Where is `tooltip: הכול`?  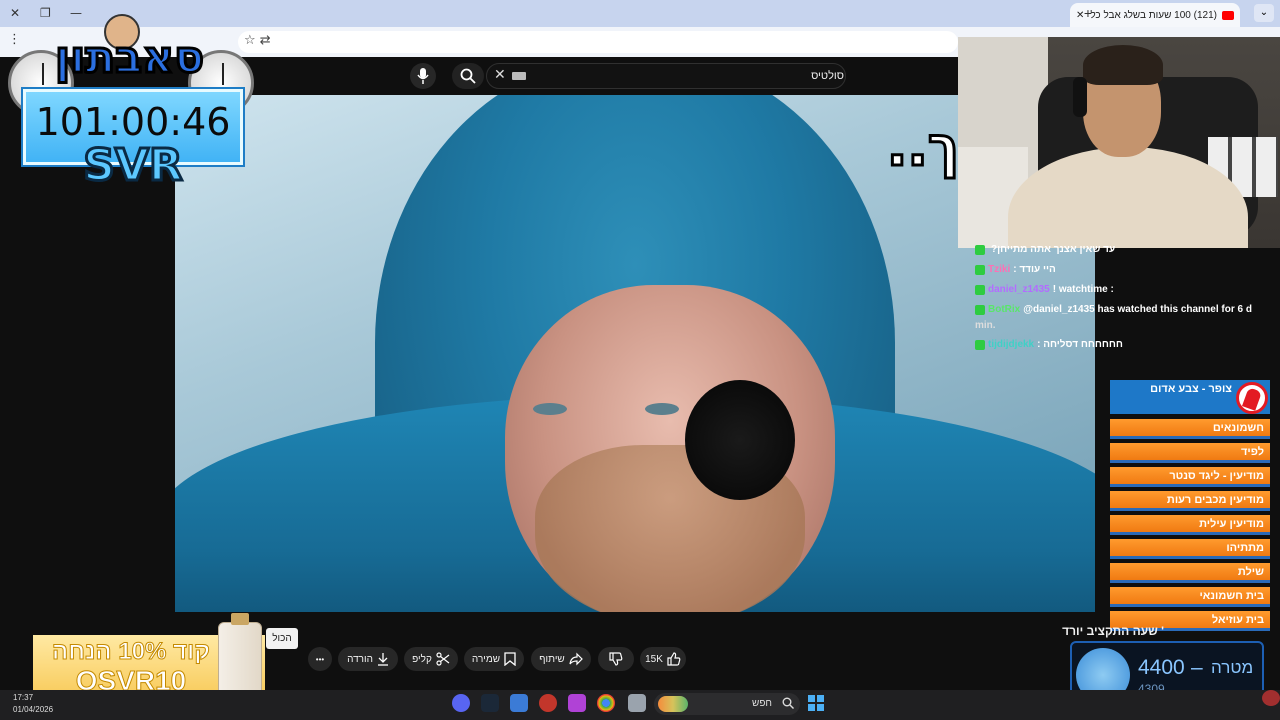
tooltip: הכול is located at coordinates (282, 638).